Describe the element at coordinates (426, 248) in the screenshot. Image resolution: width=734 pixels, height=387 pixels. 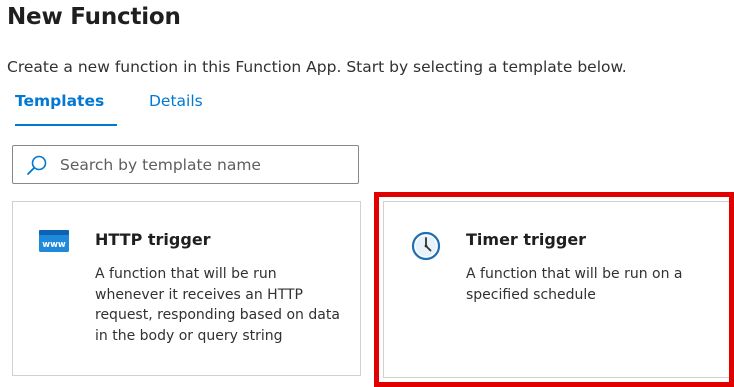
I see `clock-icon` at that location.